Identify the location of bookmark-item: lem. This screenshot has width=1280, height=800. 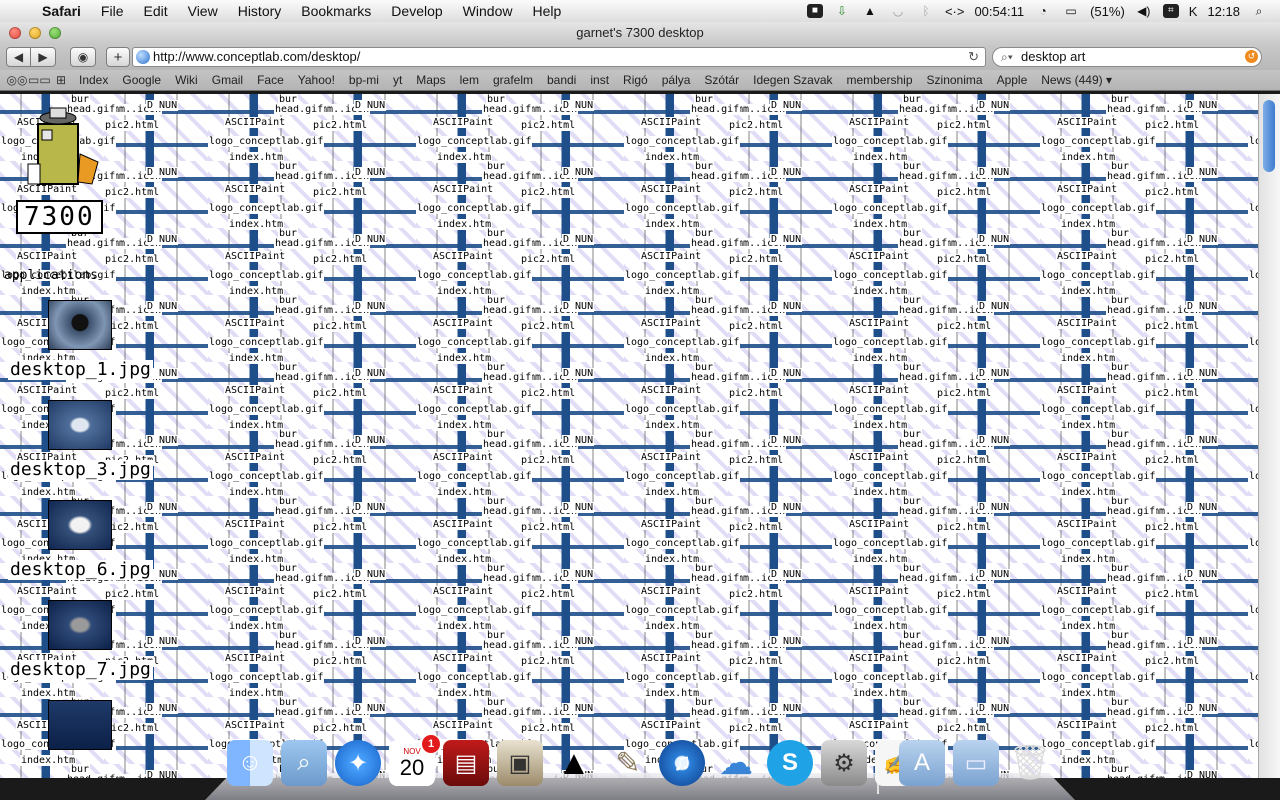
(469, 80).